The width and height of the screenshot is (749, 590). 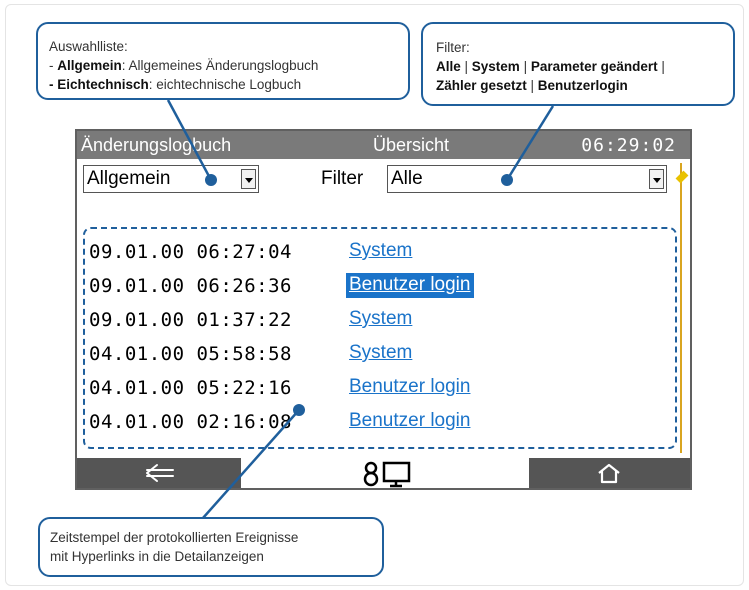 What do you see at coordinates (157, 556) in the screenshot?
I see `callout-timestamps-line2: mit Hyperlinks in die Detailanzeigen` at bounding box center [157, 556].